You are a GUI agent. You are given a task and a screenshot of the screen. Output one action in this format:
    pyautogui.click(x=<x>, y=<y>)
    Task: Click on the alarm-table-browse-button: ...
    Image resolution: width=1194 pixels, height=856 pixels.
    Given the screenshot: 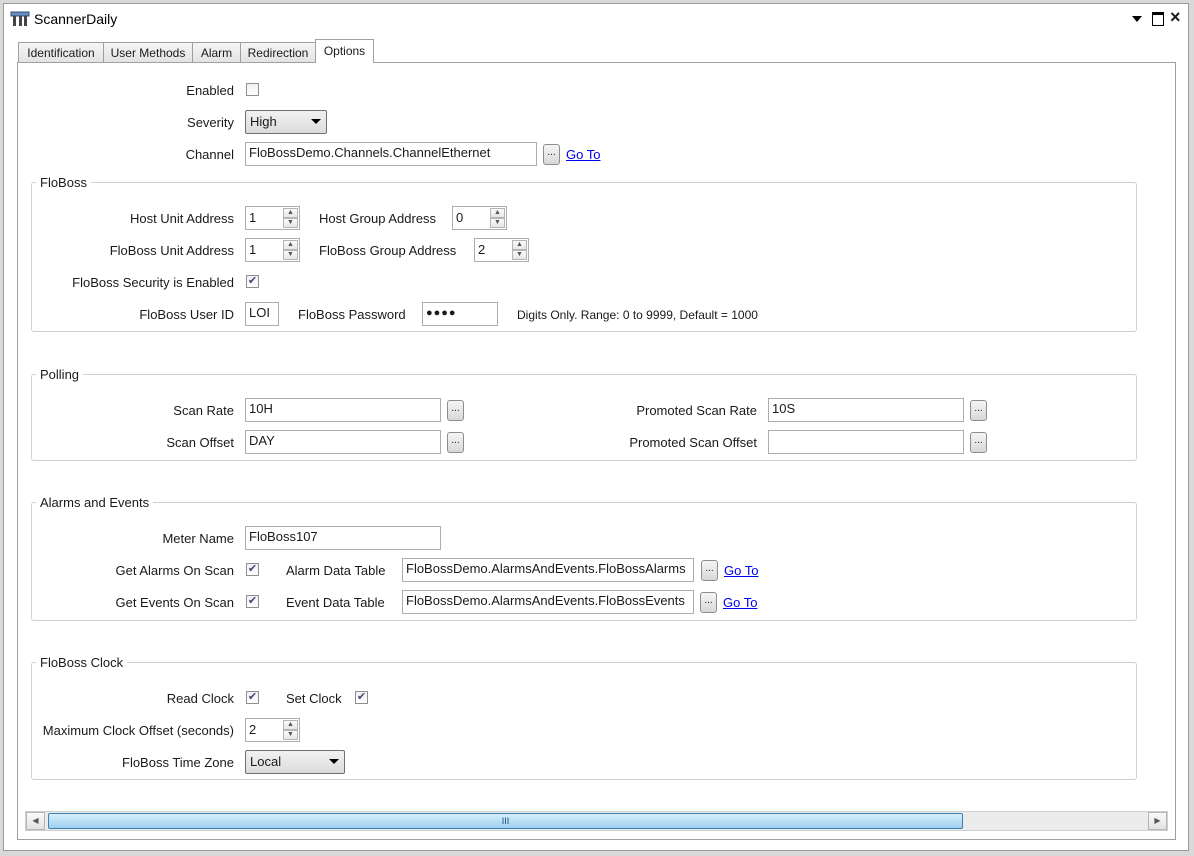 What is the action you would take?
    pyautogui.click(x=709, y=570)
    